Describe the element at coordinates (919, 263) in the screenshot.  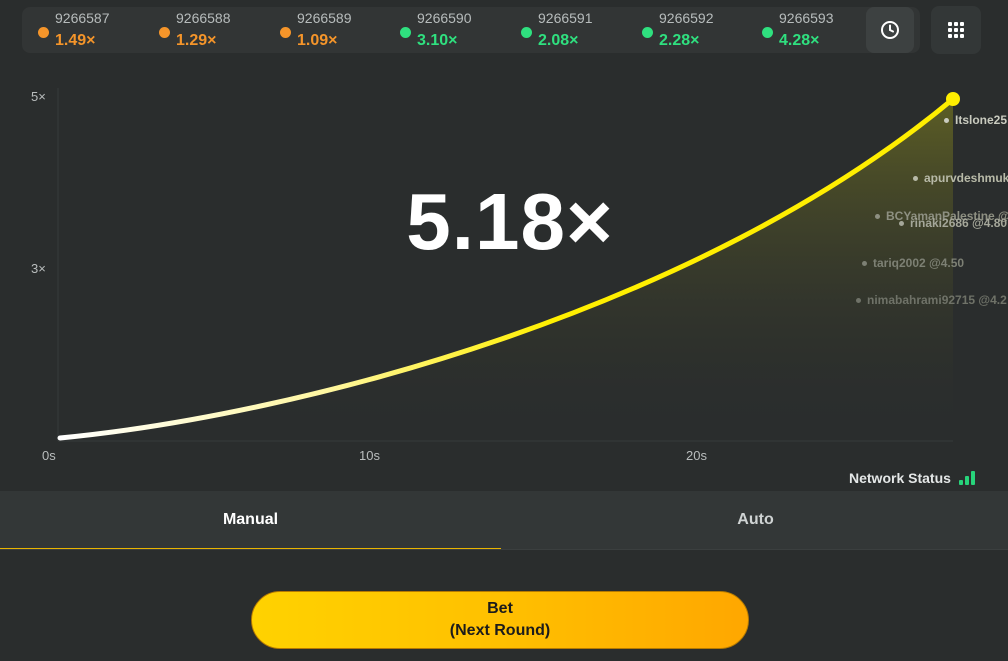
I see `player-name: tariq2002 @4.50` at that location.